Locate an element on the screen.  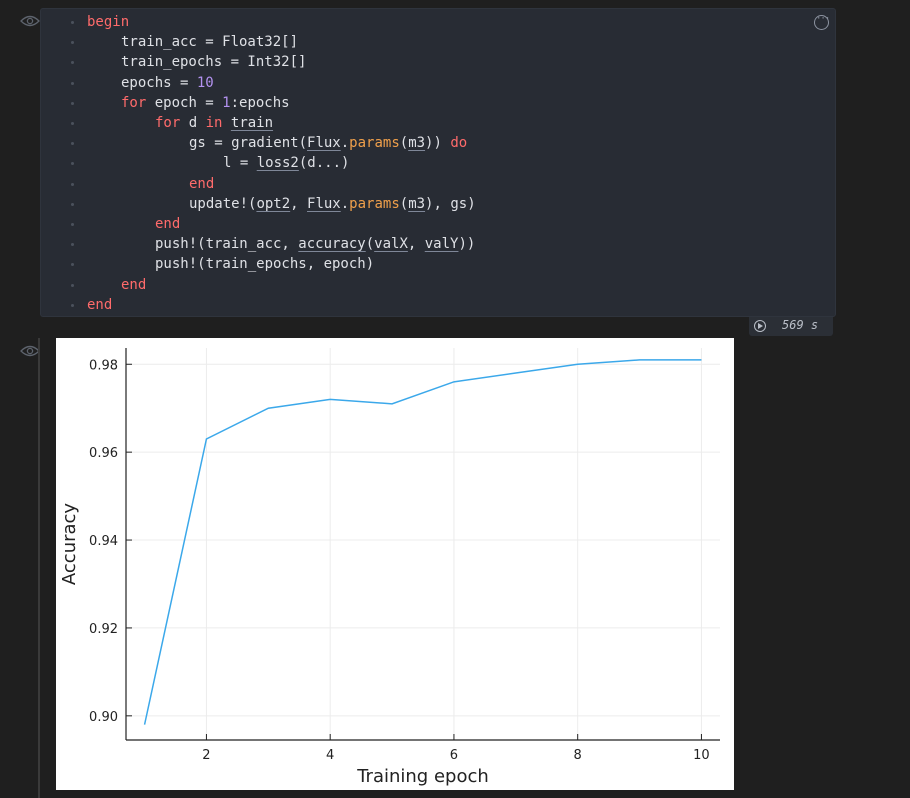
code-line: begin is located at coordinates (108, 22).